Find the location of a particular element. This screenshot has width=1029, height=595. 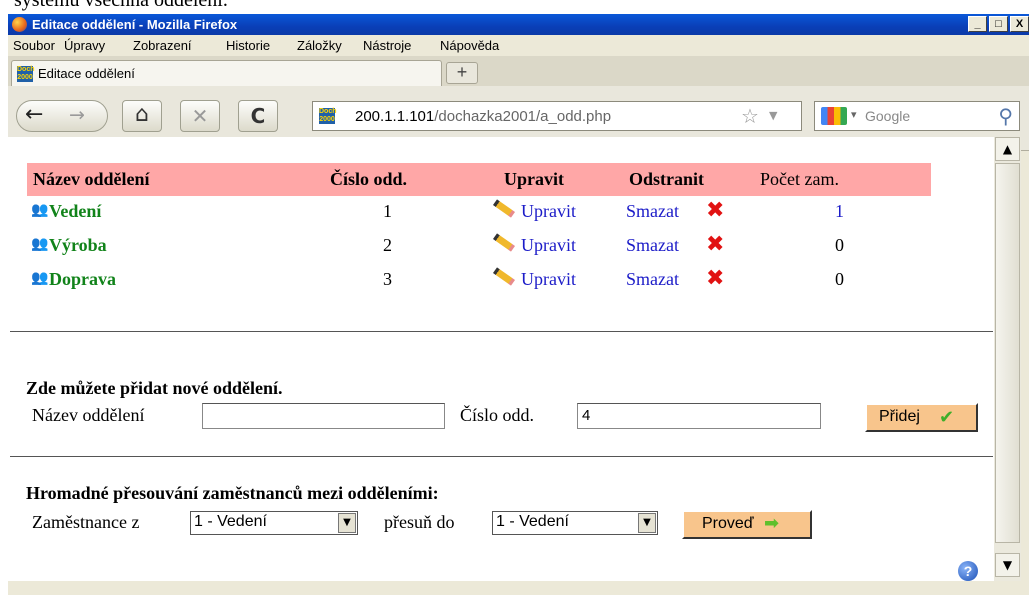

menu-zalozky: Záložky is located at coordinates (319, 45).